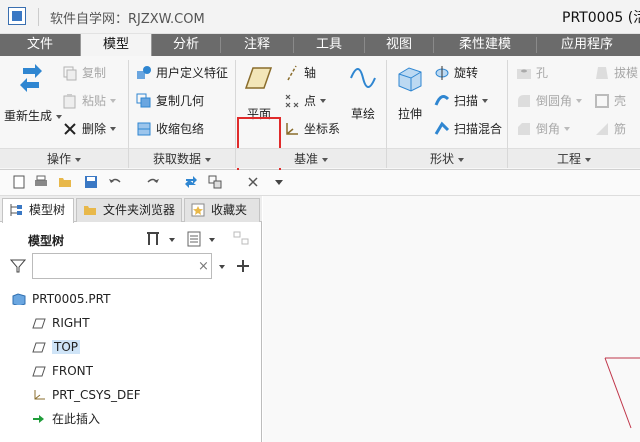 This screenshot has width=640, height=442. Describe the element at coordinates (292, 73) in the screenshot. I see `datum-axis-icon` at that location.